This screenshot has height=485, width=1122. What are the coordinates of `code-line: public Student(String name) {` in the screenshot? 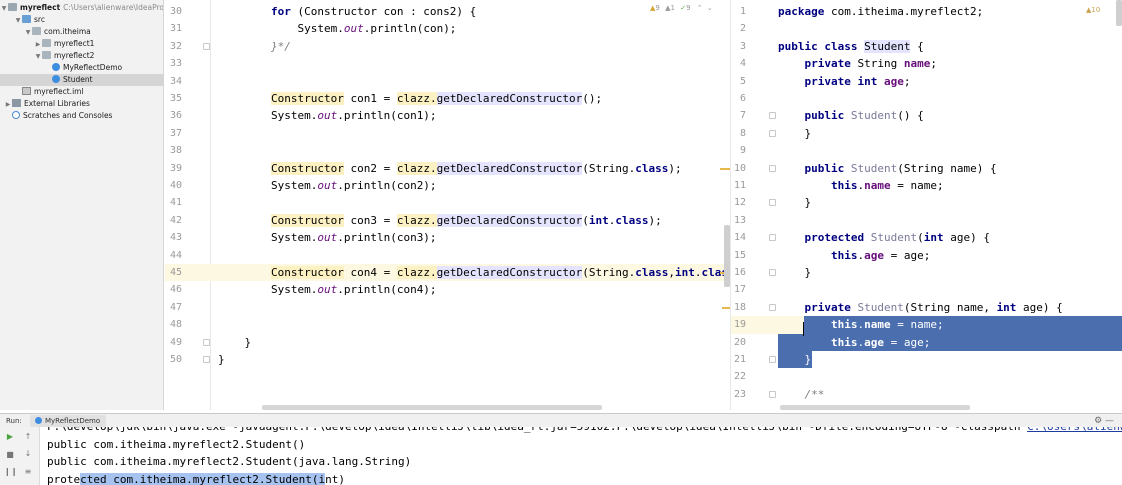 It's located at (947, 168).